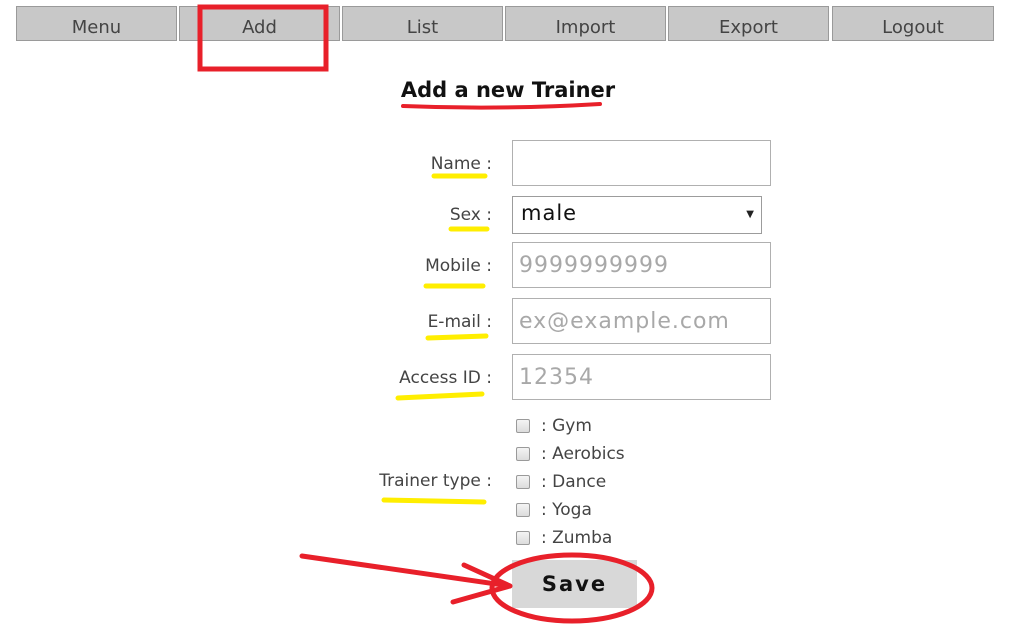 This screenshot has width=1016, height=644. What do you see at coordinates (259, 23) in the screenshot?
I see `nav-add-button: Add` at bounding box center [259, 23].